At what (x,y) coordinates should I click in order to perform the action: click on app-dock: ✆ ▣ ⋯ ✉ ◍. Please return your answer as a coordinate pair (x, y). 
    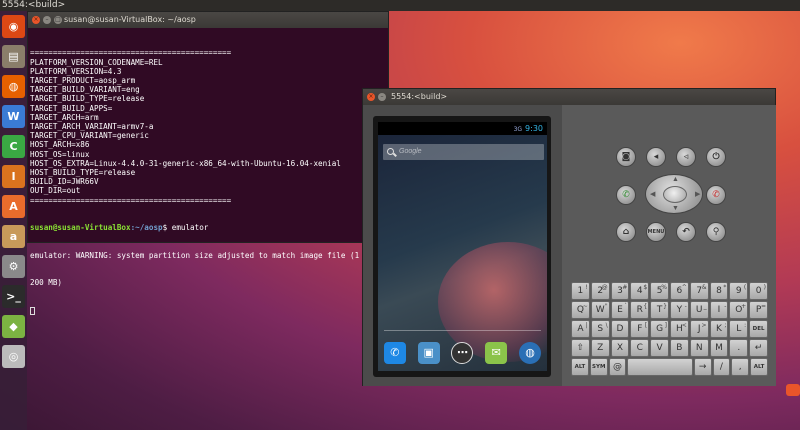
    Looking at the image, I should click on (462, 352).